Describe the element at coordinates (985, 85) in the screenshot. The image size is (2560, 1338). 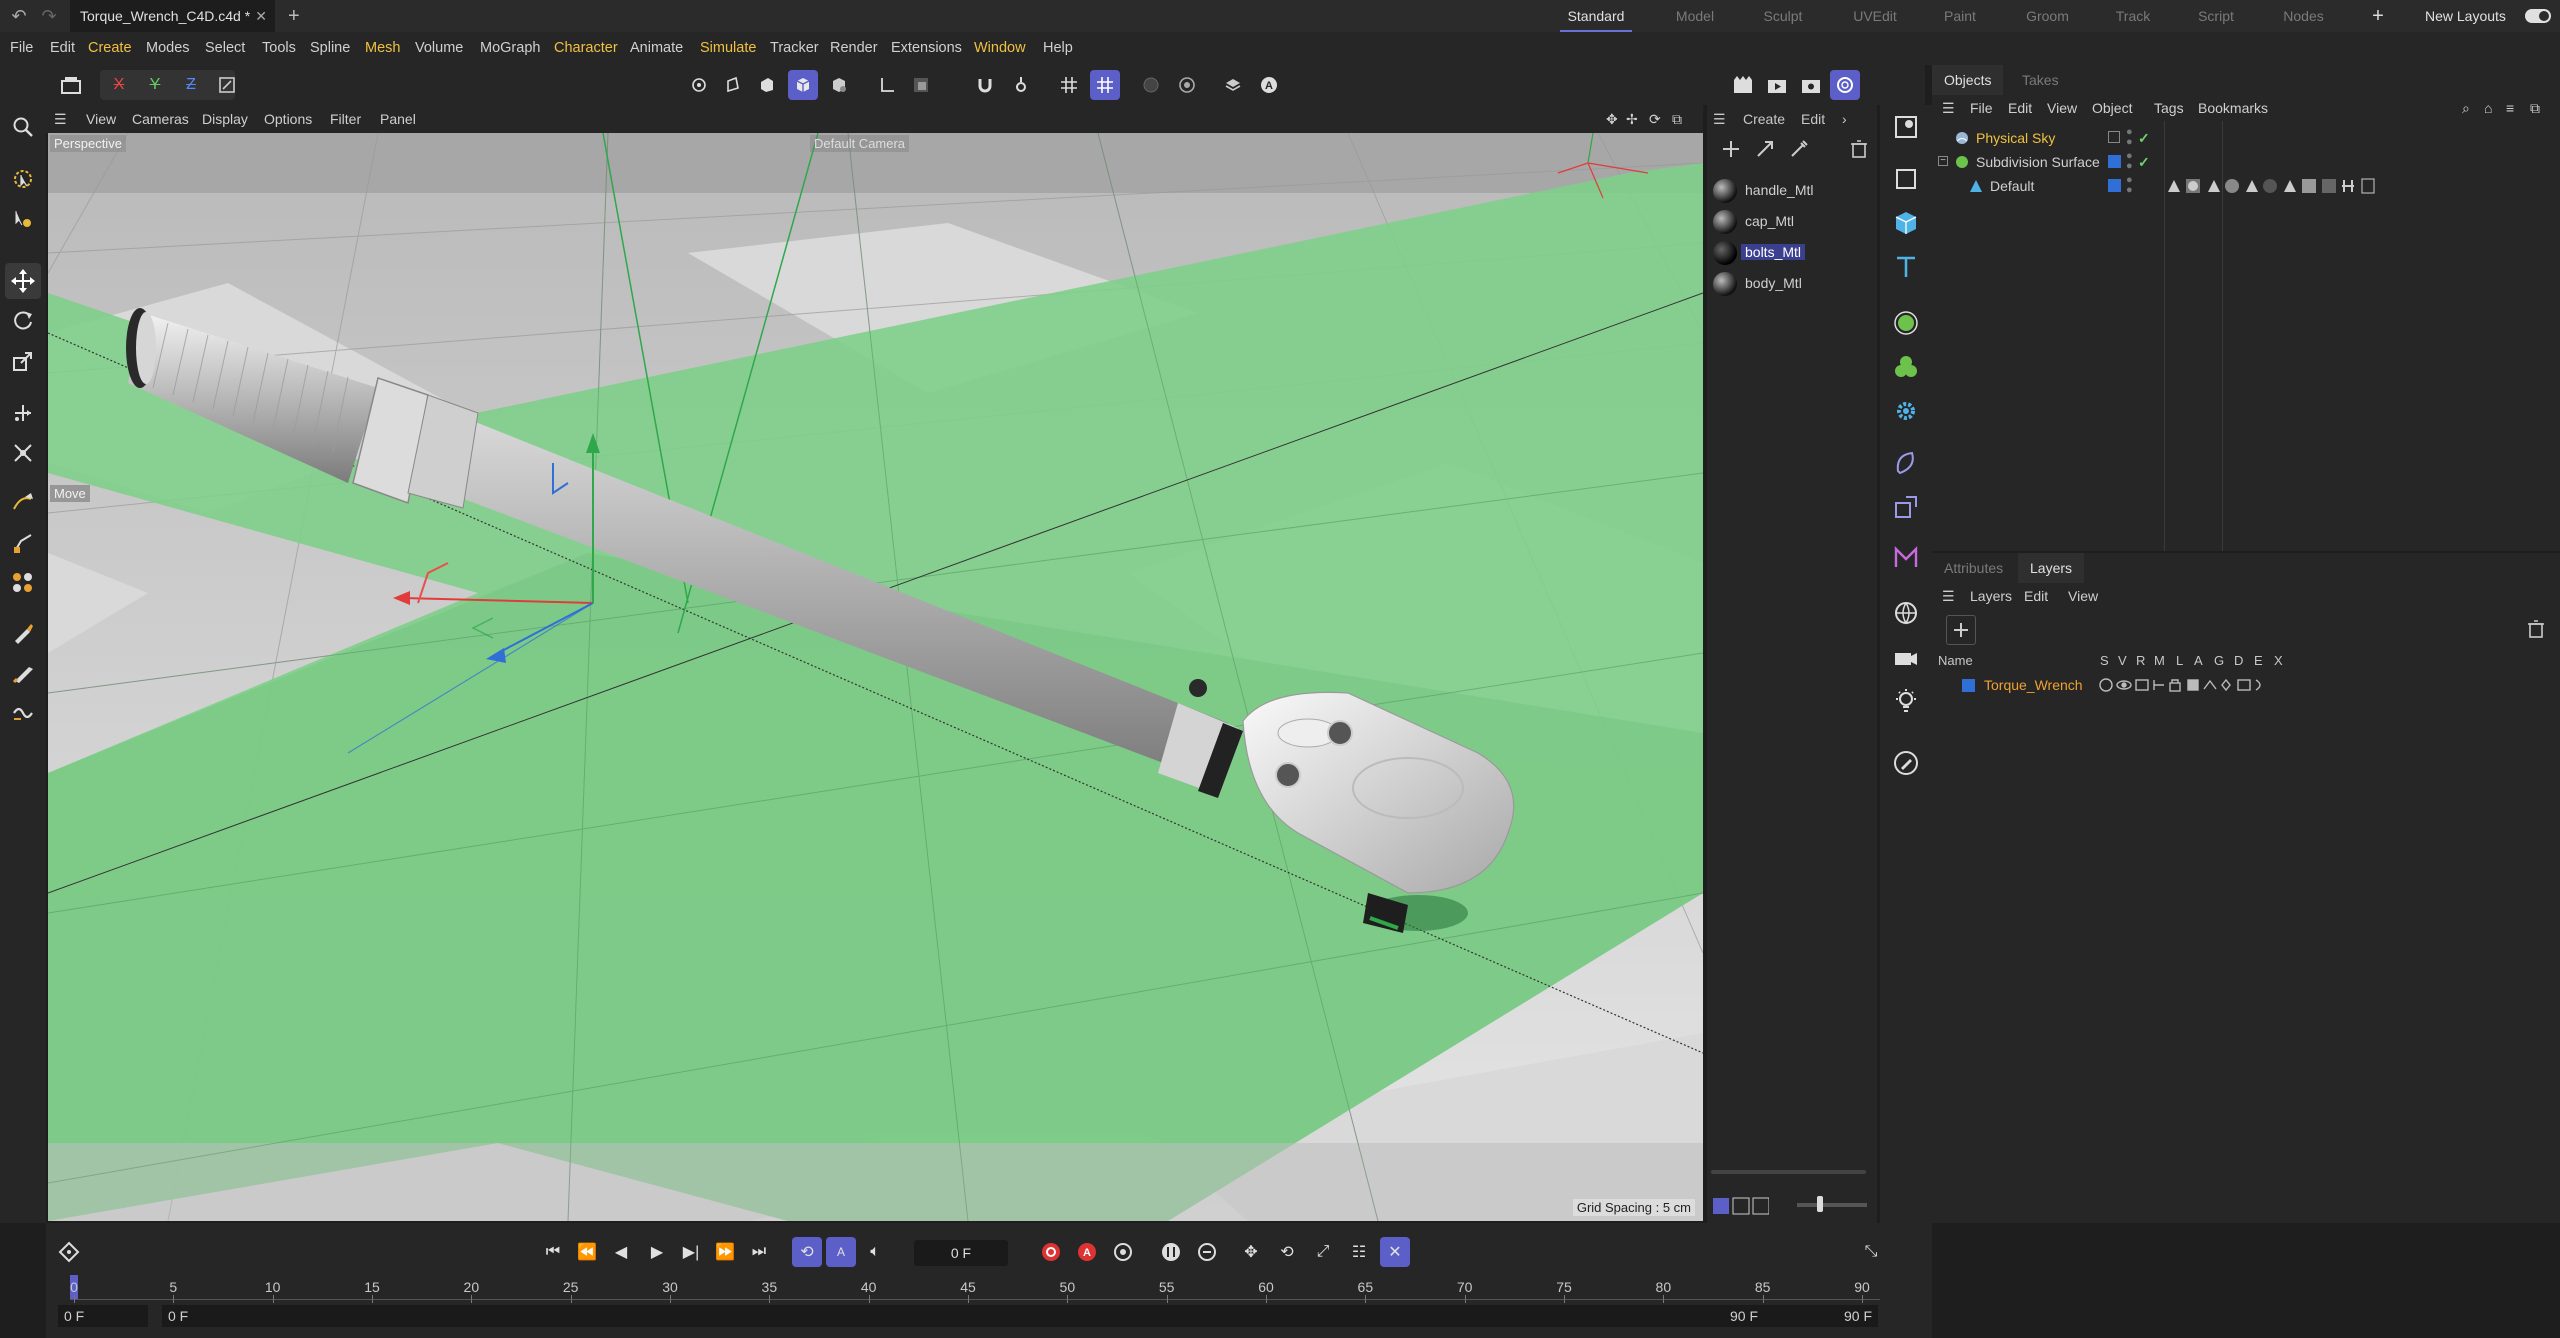
I see `snap-magnet-icon` at that location.